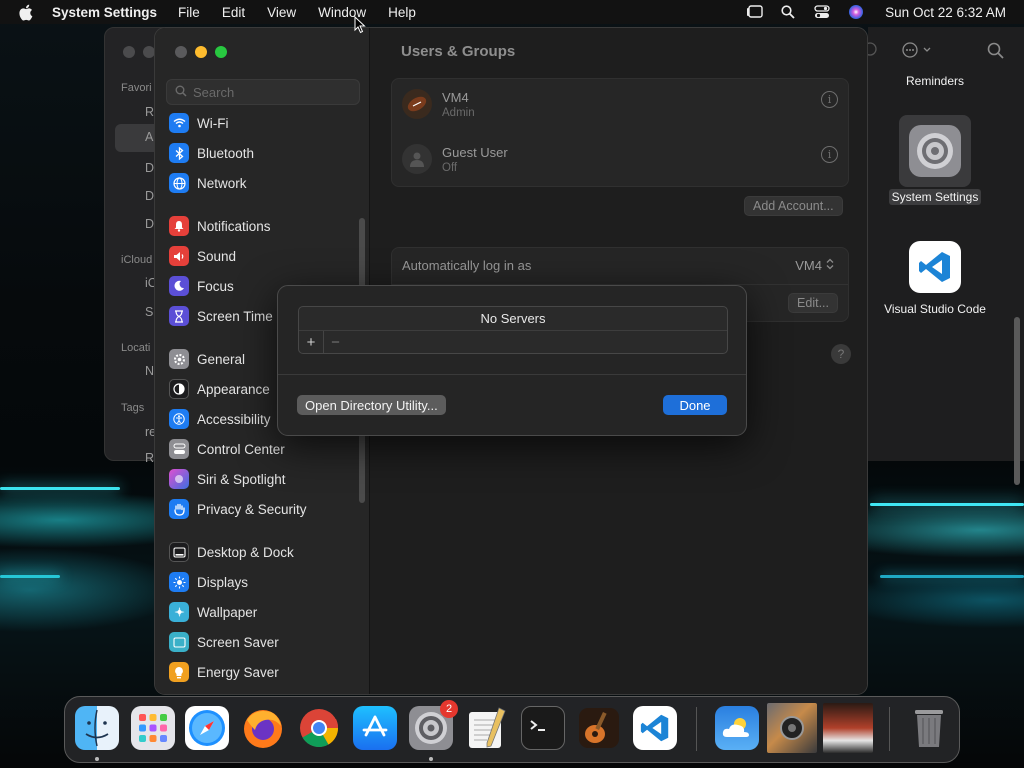 The image size is (1024, 768). I want to click on finder-traffic-lights, so click(139, 52).